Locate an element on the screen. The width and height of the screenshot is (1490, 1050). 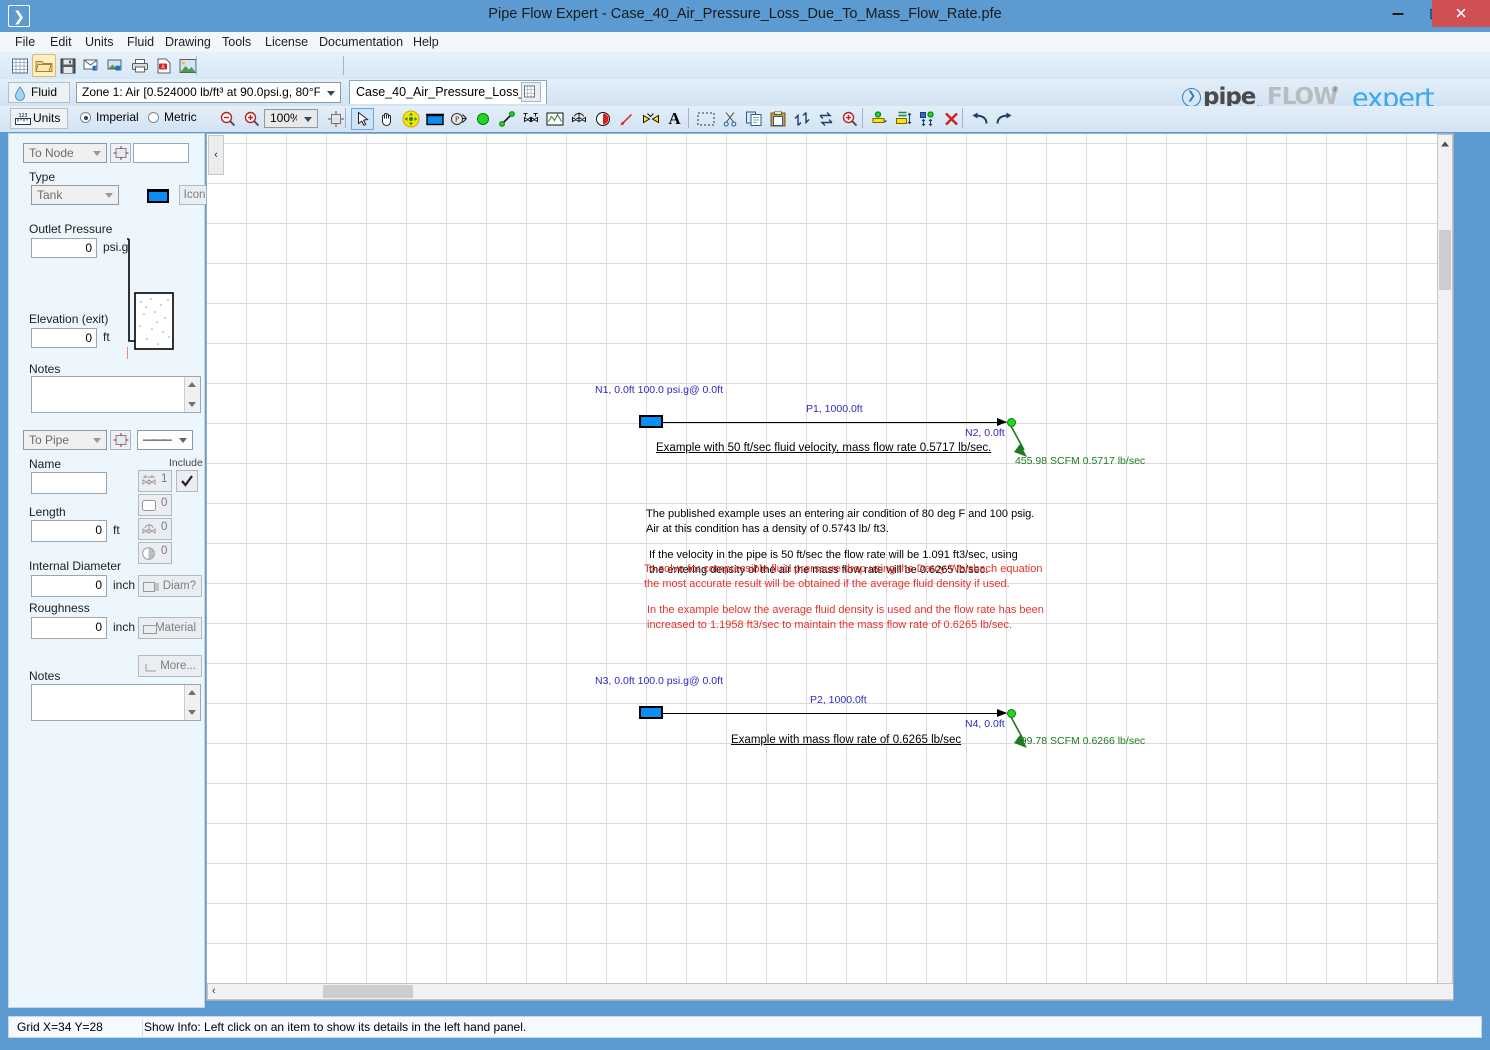
text-tool: A is located at coordinates (674, 119).